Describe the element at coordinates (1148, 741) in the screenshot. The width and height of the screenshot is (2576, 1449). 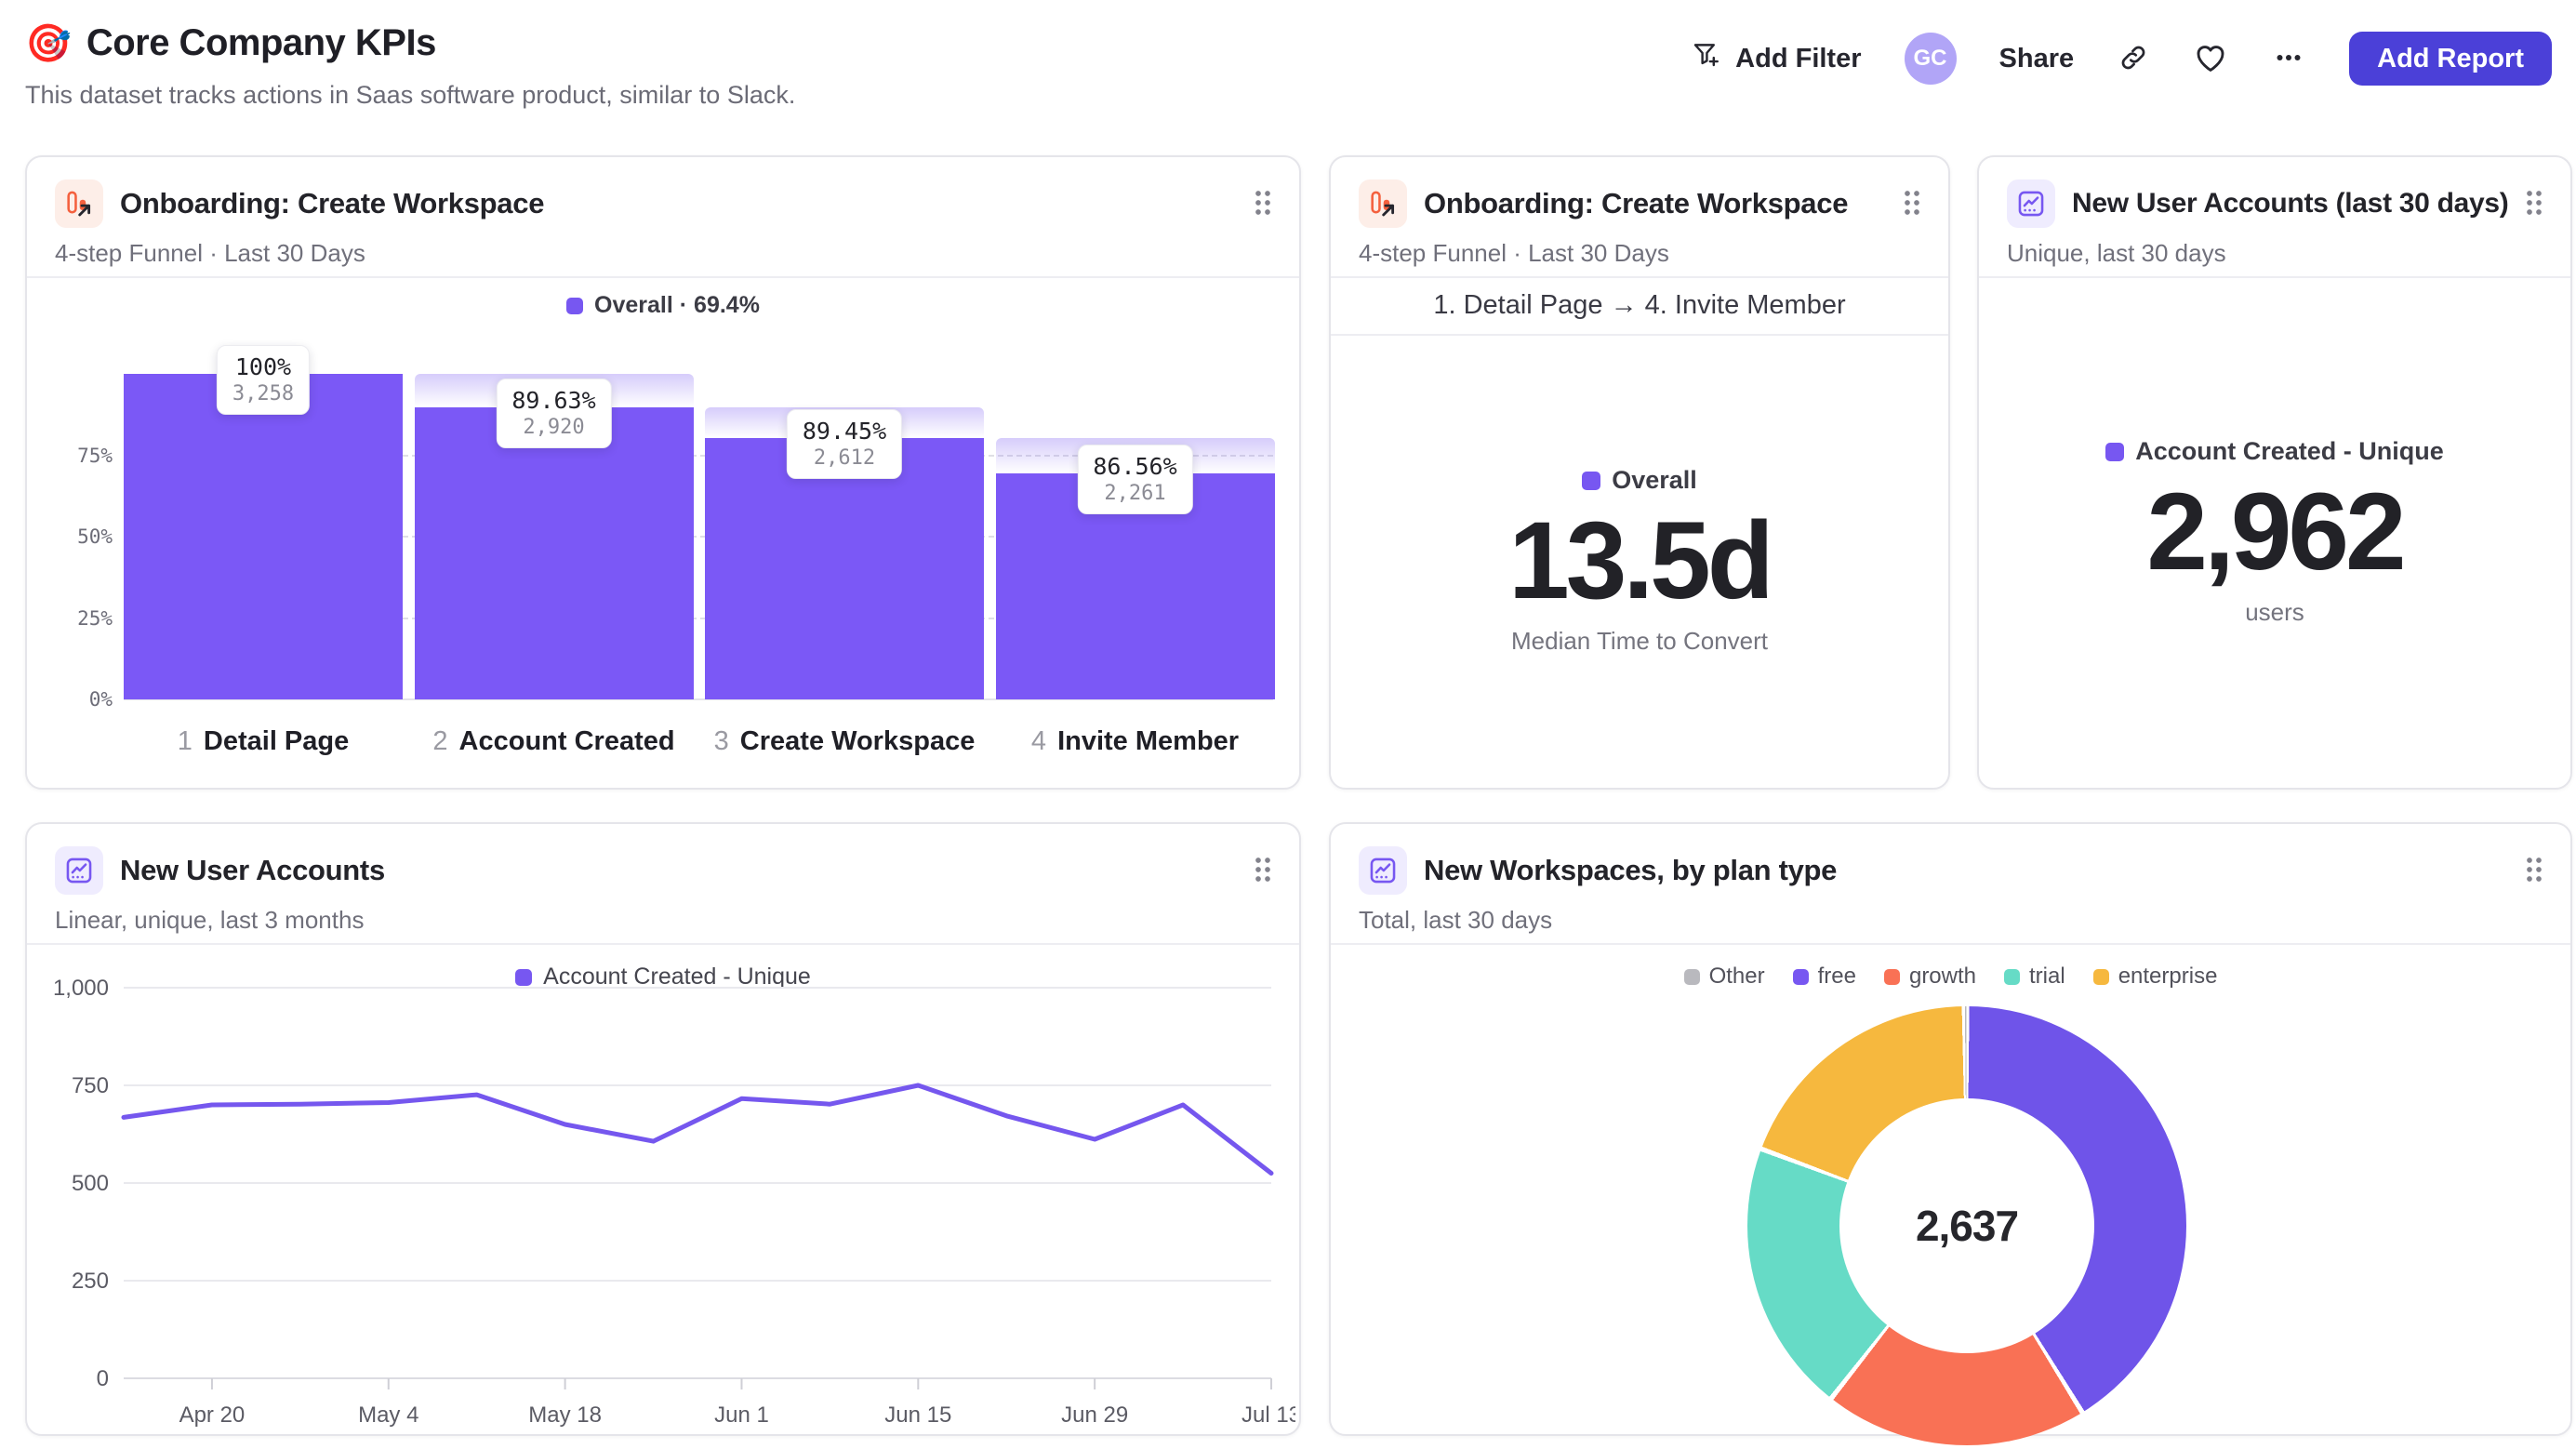
I see `step-name: Invite Member` at that location.